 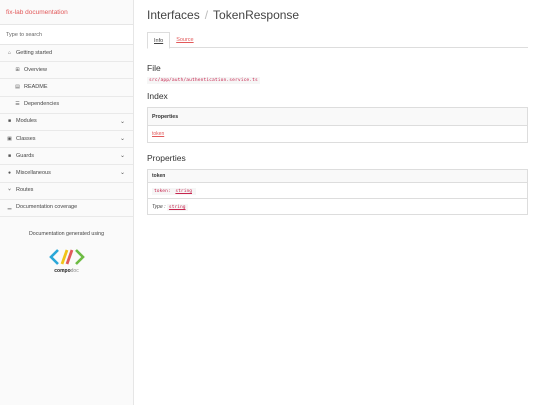 I want to click on grid-icon: ⊞, so click(x=17, y=69).